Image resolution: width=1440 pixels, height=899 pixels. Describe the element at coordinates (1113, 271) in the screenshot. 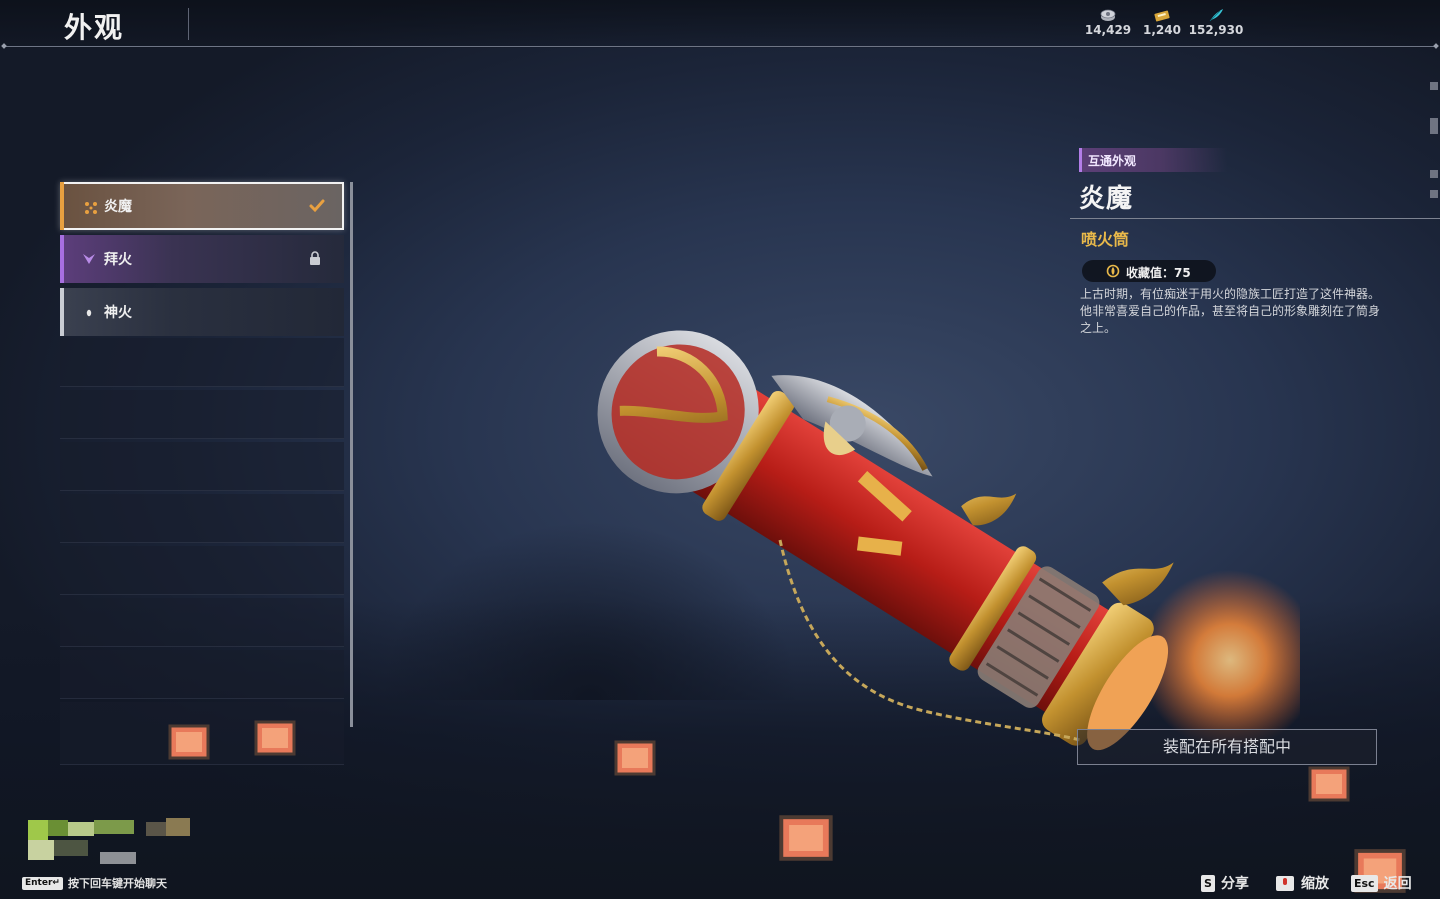

I see `collection-icon` at that location.